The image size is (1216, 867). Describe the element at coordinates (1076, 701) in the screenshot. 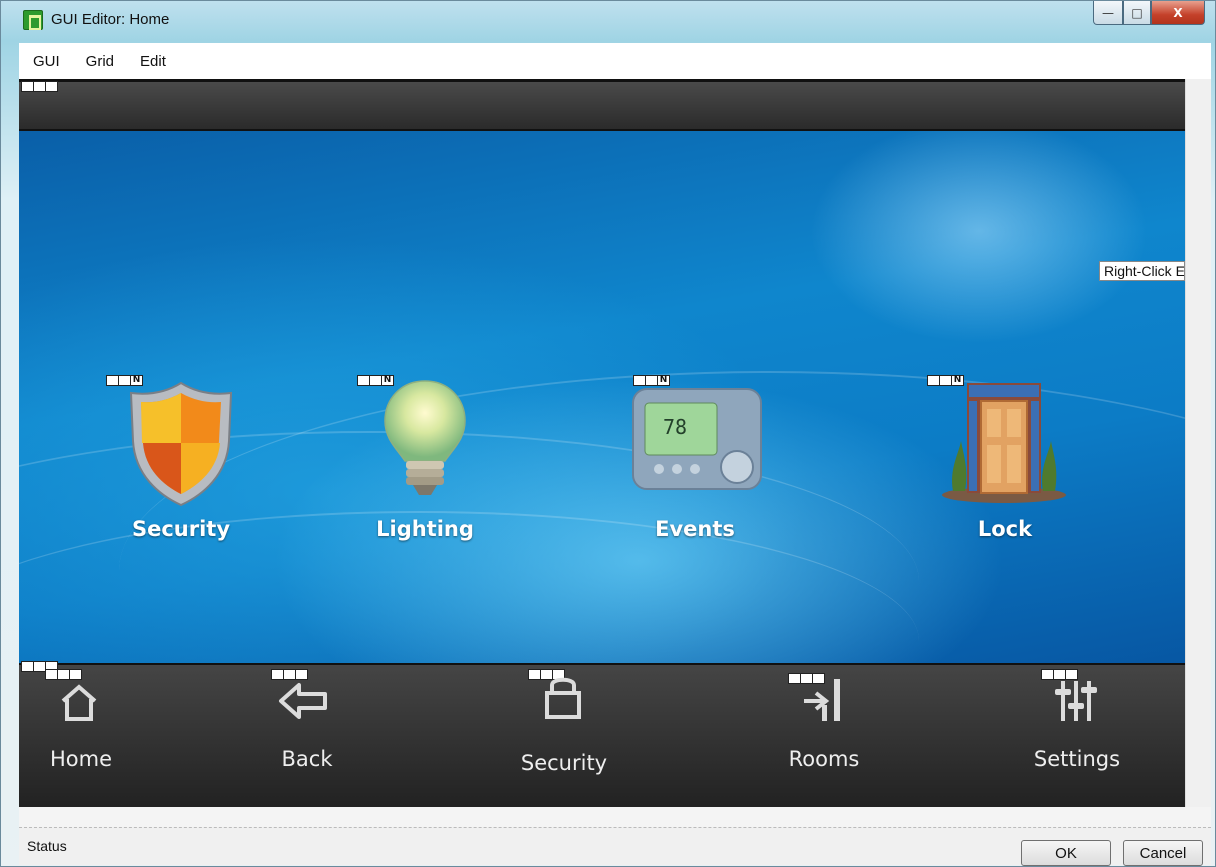

I see `sliders-icon` at that location.